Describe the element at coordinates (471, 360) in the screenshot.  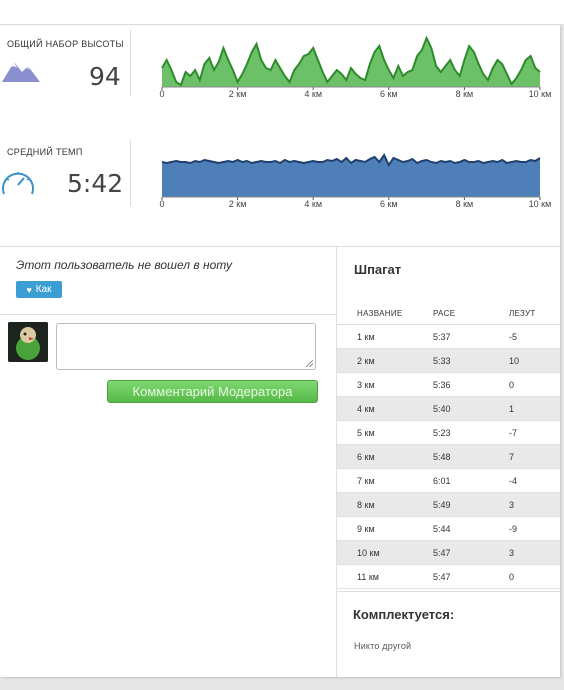
I see `split-pace: 5:33` at that location.